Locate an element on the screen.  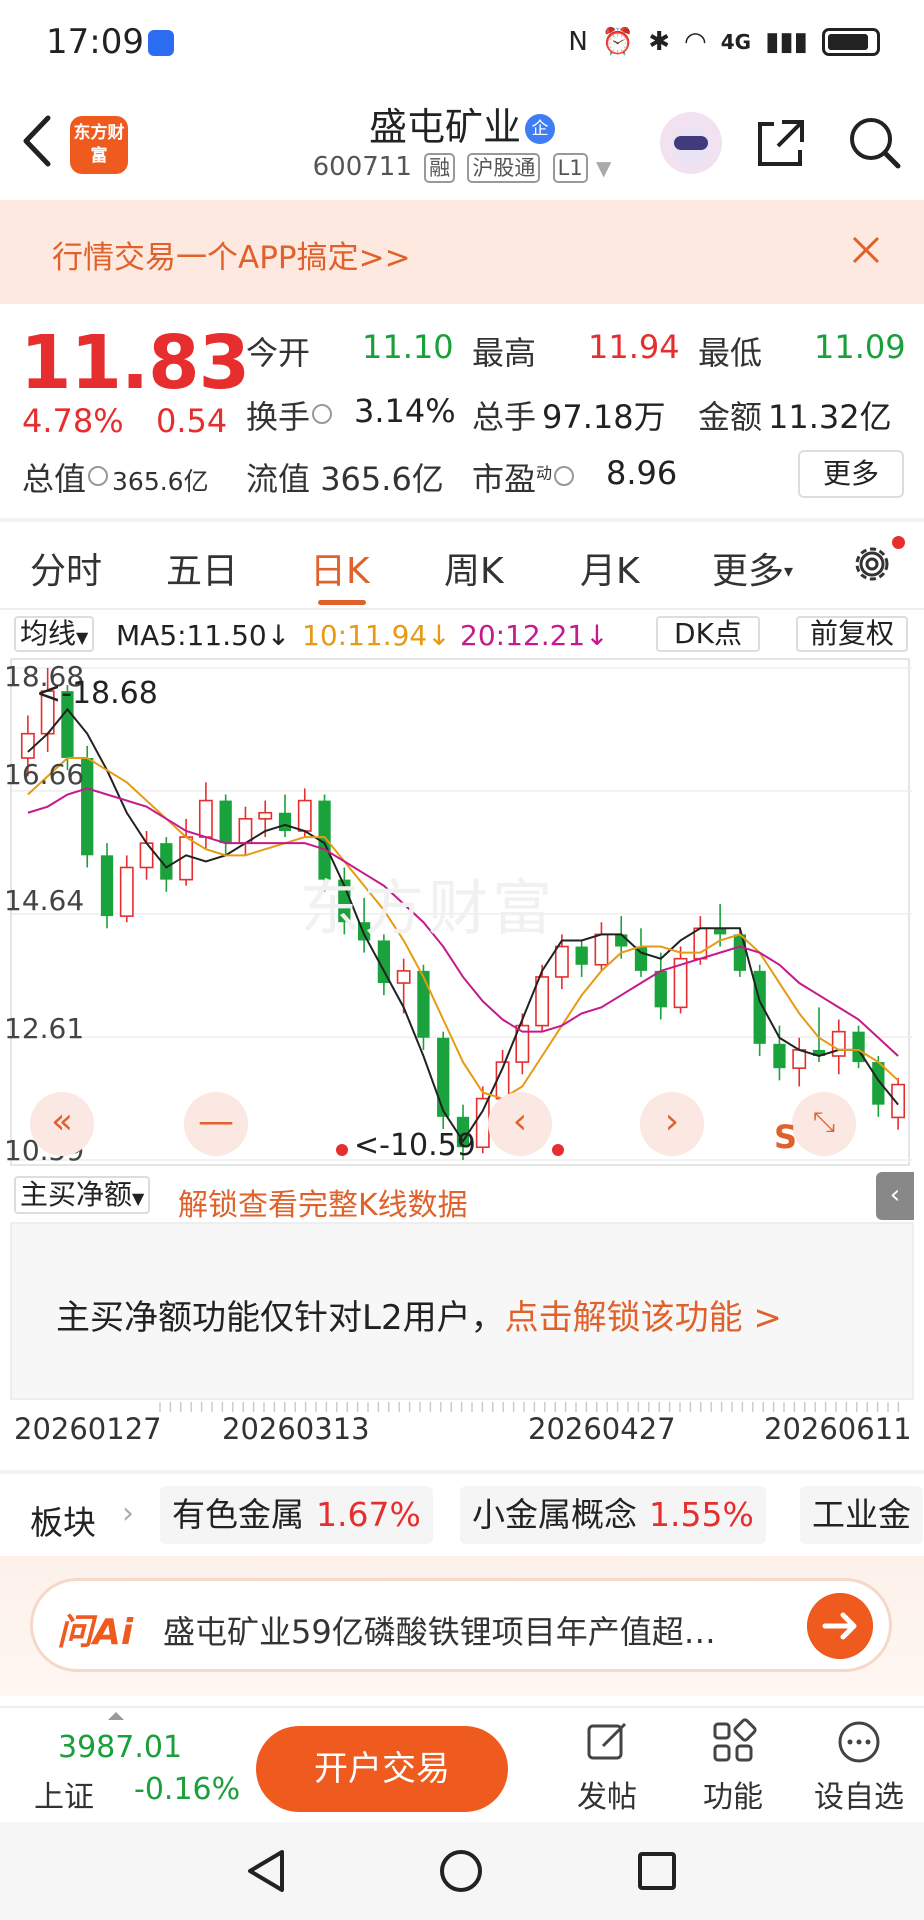
sector-title: 板块 is located at coordinates (63, 1520).